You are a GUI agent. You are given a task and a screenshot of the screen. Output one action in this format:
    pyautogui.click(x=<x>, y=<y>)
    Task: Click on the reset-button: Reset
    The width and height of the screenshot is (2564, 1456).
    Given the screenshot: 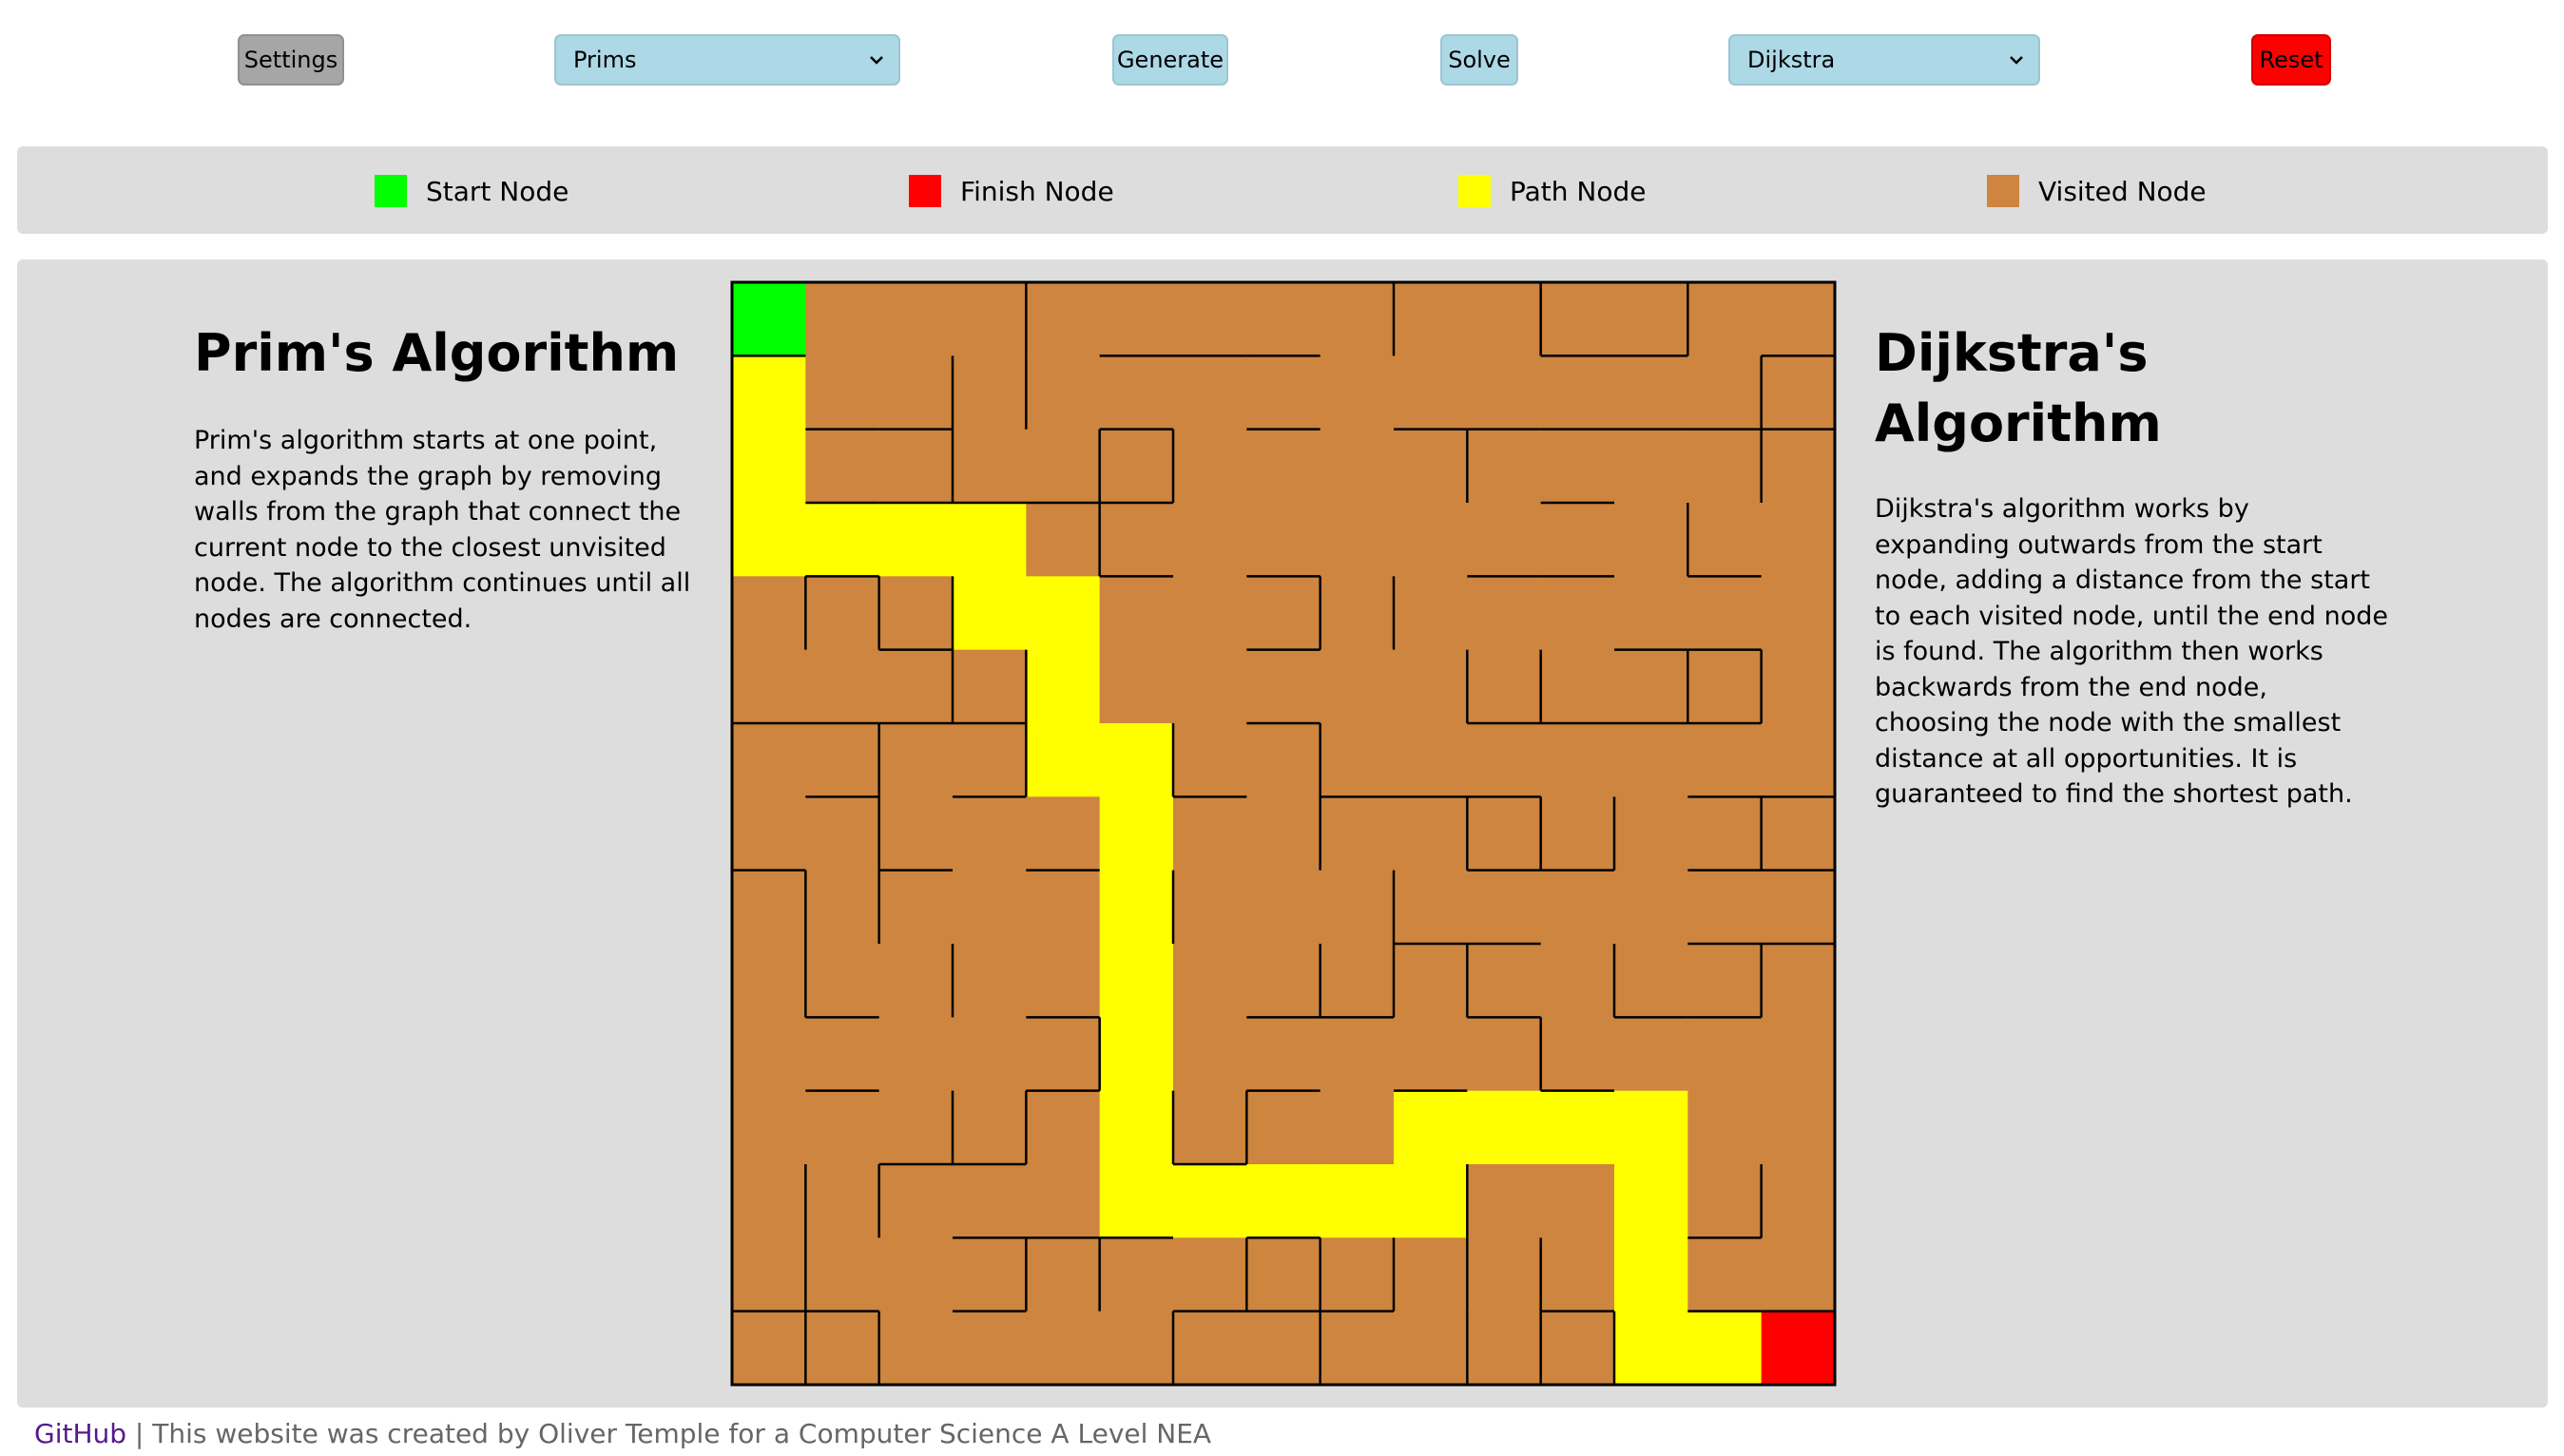 What is the action you would take?
    pyautogui.click(x=2291, y=60)
    